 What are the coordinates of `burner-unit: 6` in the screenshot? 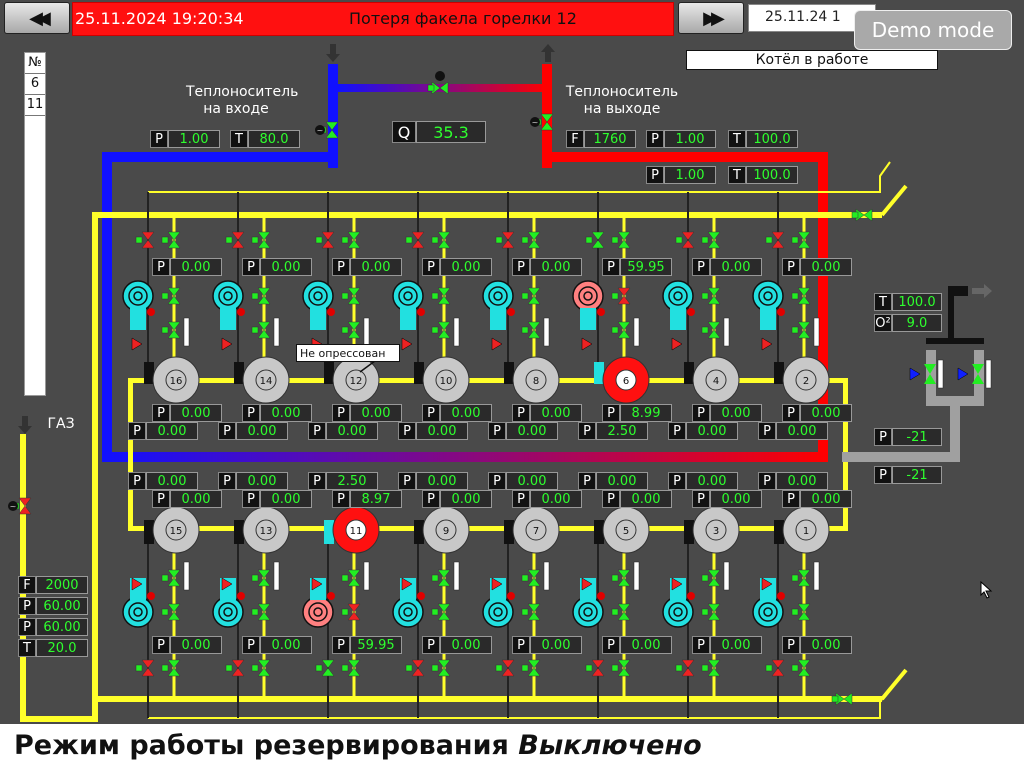 It's located at (611, 298).